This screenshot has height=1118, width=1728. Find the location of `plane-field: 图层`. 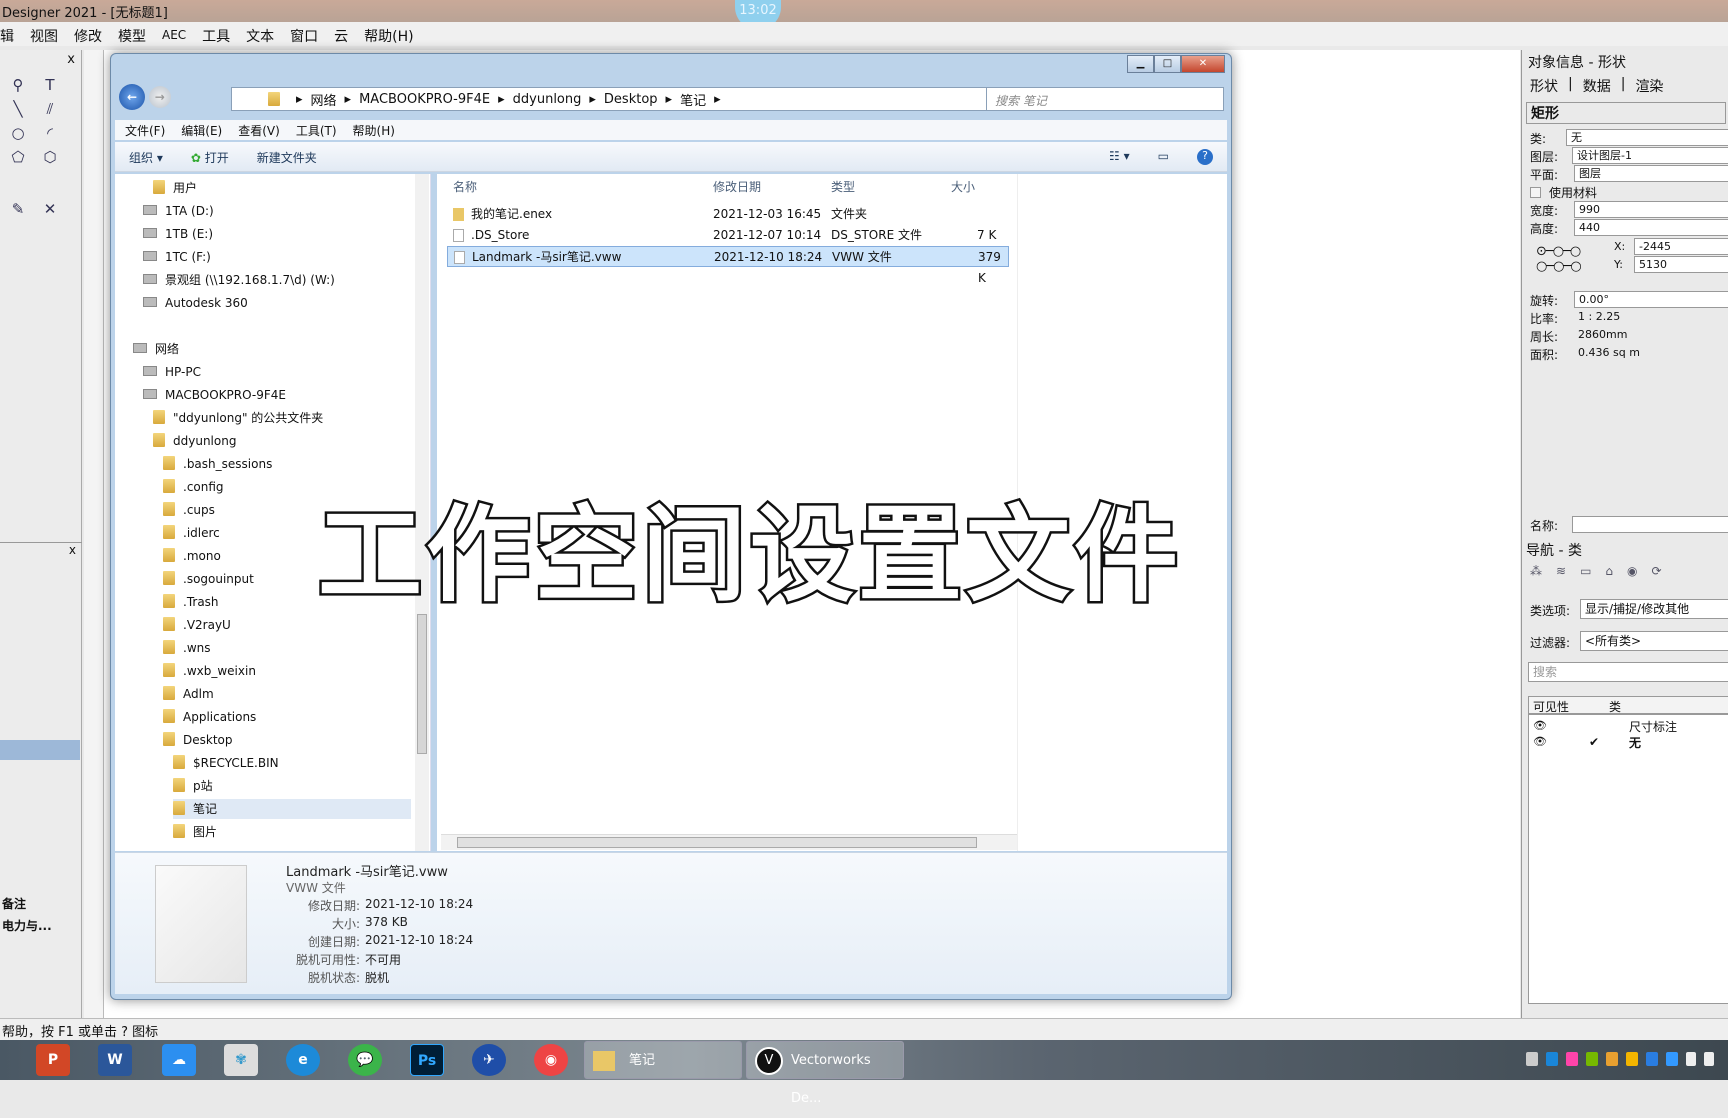

plane-field: 图层 is located at coordinates (1651, 173).